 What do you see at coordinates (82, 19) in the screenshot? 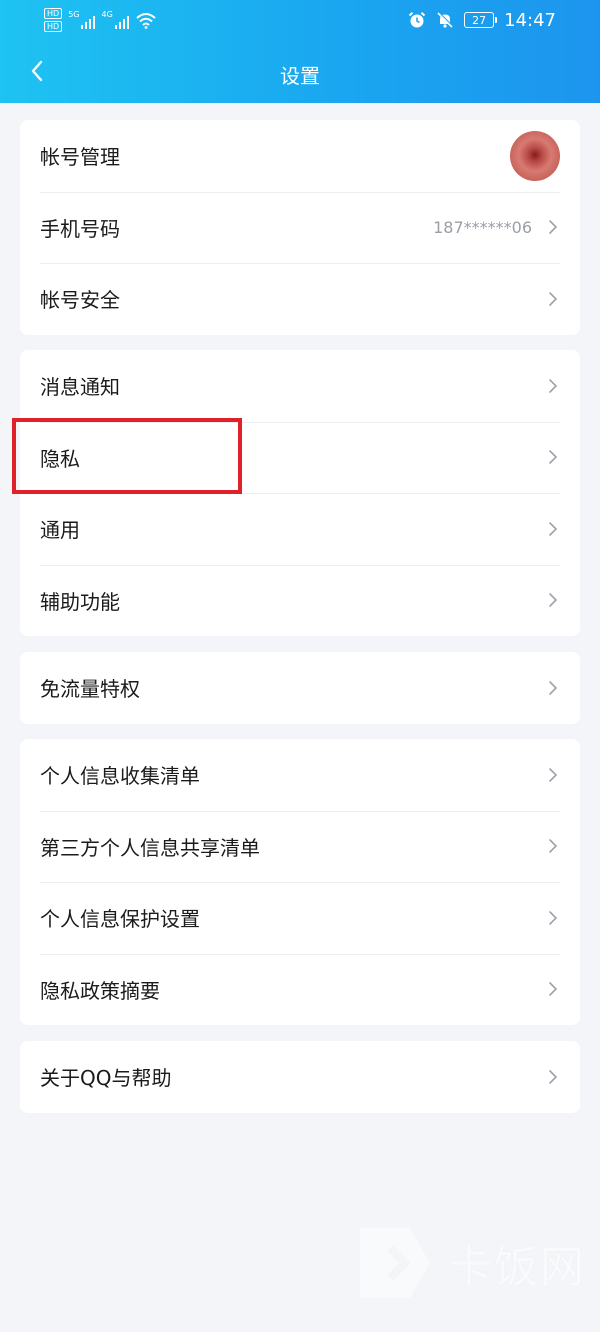
I see `signal-icon-sim1: 5G` at bounding box center [82, 19].